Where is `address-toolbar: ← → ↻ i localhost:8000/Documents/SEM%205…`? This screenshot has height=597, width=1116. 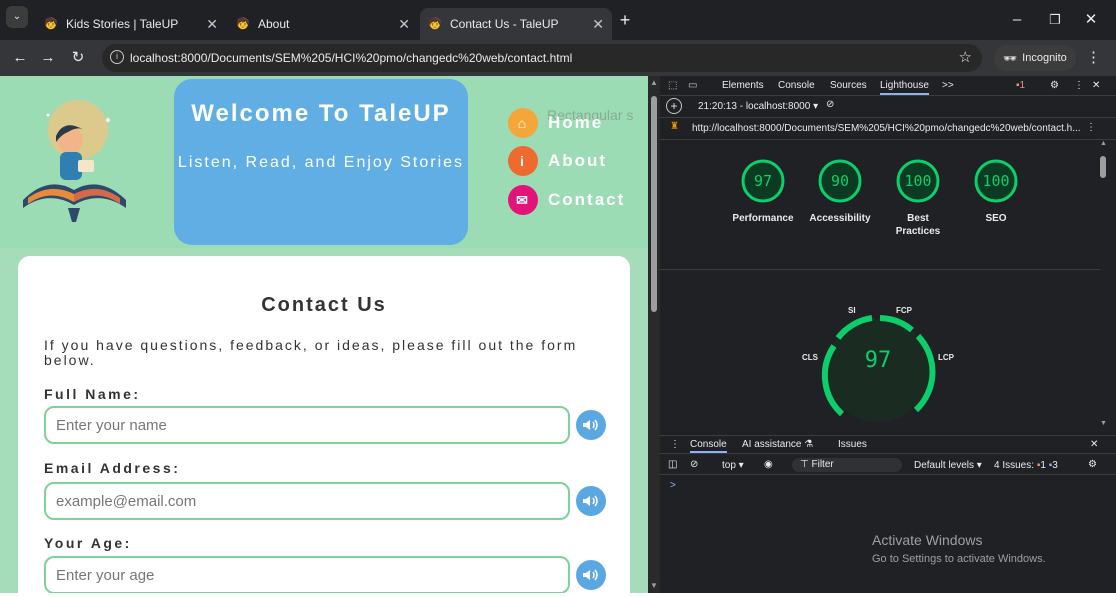
address-toolbar: ← → ↻ i localhost:8000/Documents/SEM%205… is located at coordinates (558, 58).